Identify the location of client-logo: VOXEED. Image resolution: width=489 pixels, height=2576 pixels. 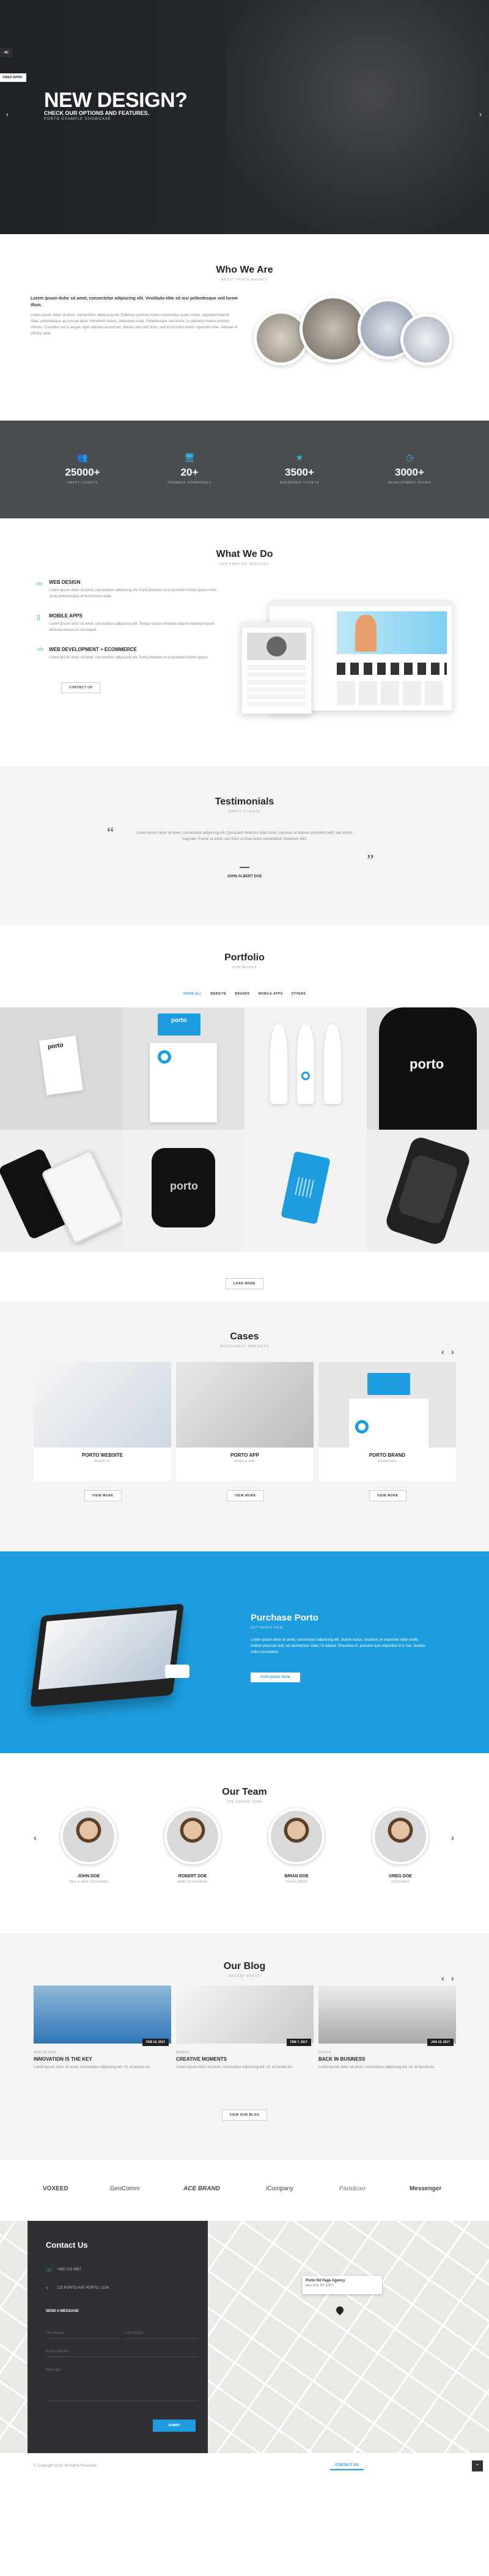
(55, 2188).